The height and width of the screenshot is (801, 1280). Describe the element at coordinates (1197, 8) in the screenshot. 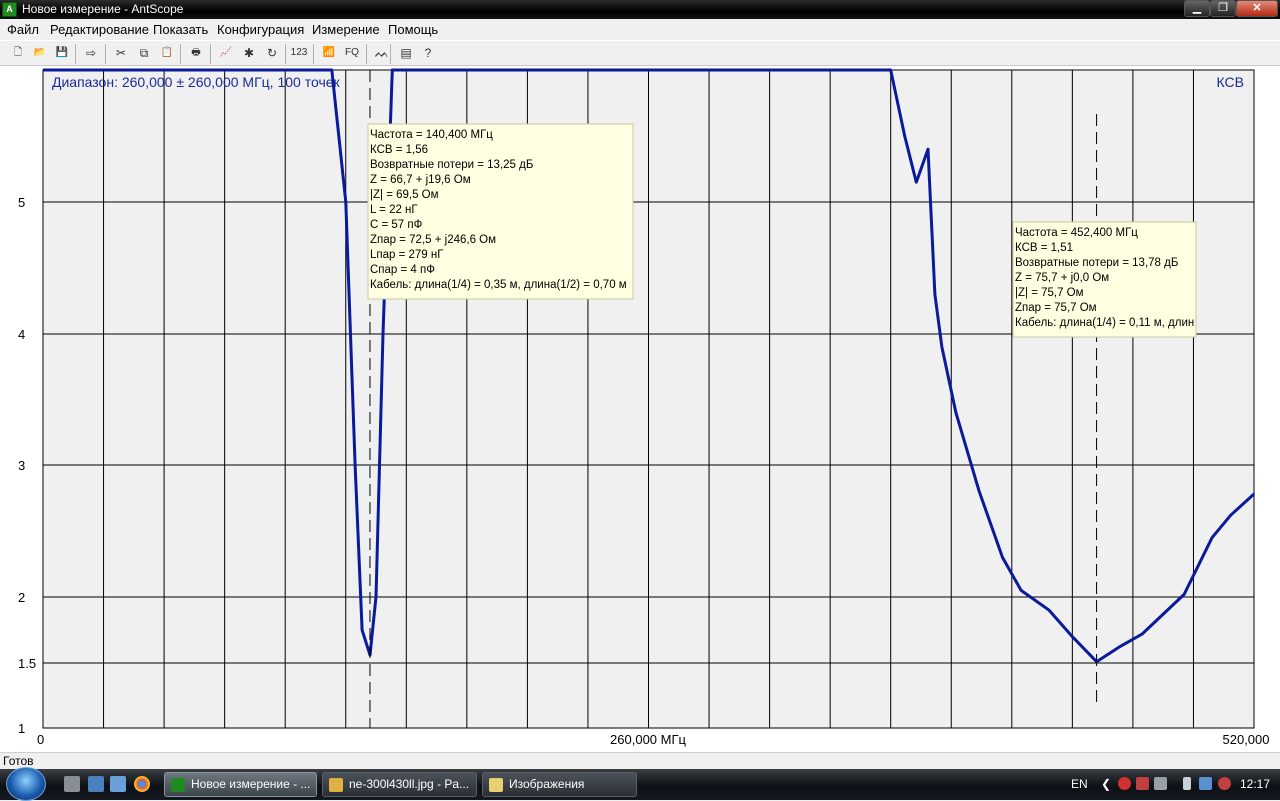

I see `minimize-button: ▁` at that location.